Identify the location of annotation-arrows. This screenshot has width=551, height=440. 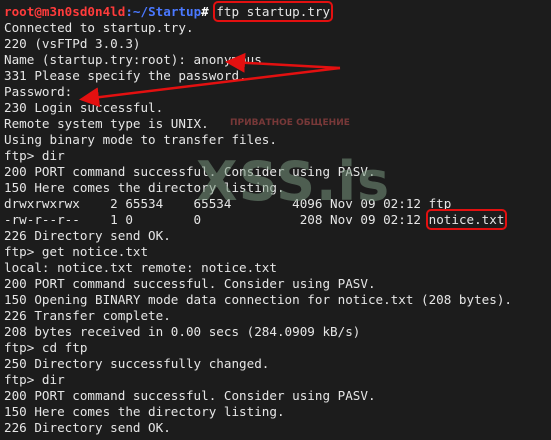
(210, 80).